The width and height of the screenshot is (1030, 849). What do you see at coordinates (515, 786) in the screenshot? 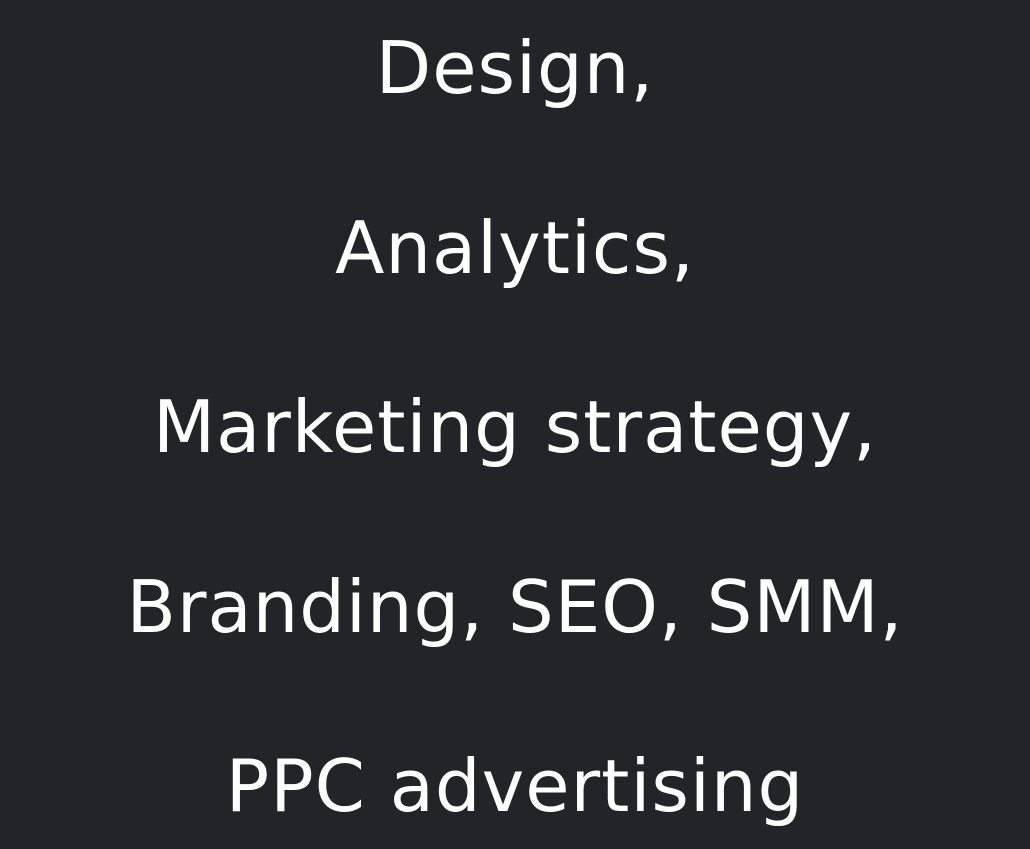
I see `service-ppc-advertising: PPC advertising` at bounding box center [515, 786].